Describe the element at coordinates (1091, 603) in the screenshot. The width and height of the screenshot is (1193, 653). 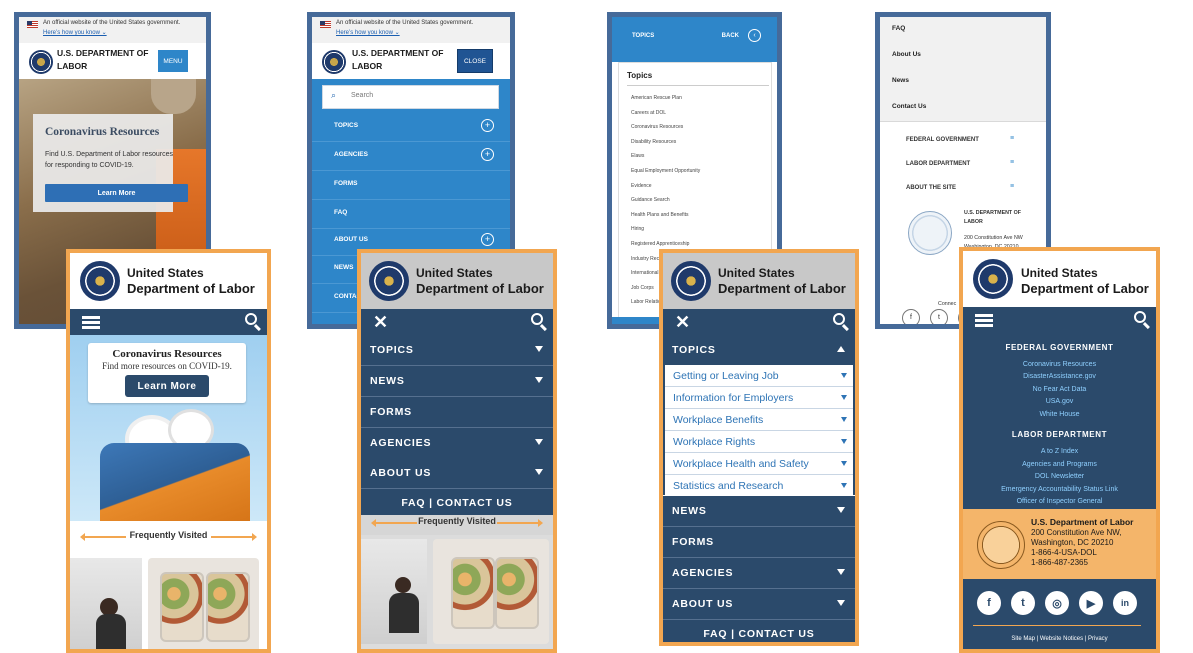
I see `youtube-icon: ▶` at that location.